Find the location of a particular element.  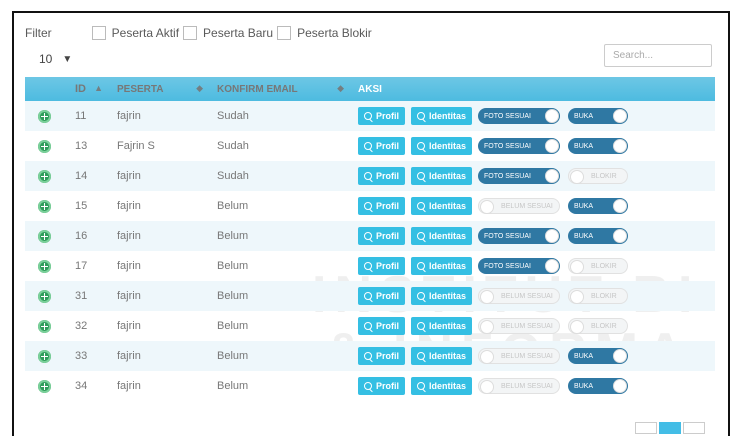

filter-checkbox-aktif: Peserta Aktif is located at coordinates (135, 33).